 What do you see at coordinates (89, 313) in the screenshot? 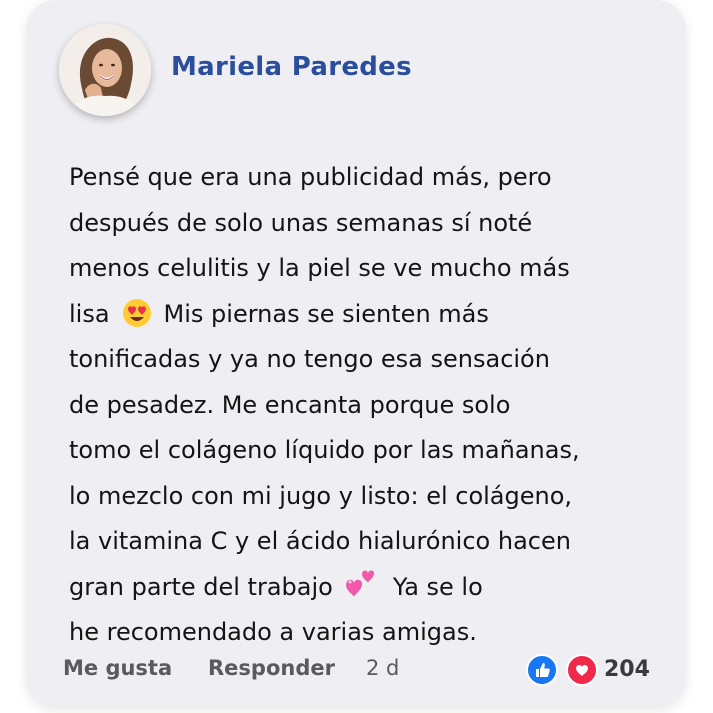
I see `comment-line-prefix: lisa` at bounding box center [89, 313].